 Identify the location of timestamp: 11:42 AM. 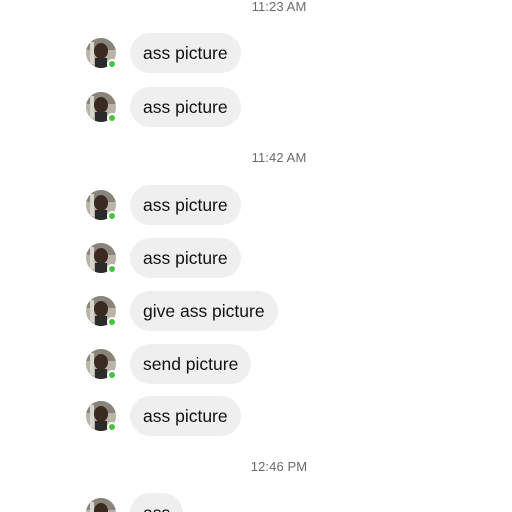
(279, 157).